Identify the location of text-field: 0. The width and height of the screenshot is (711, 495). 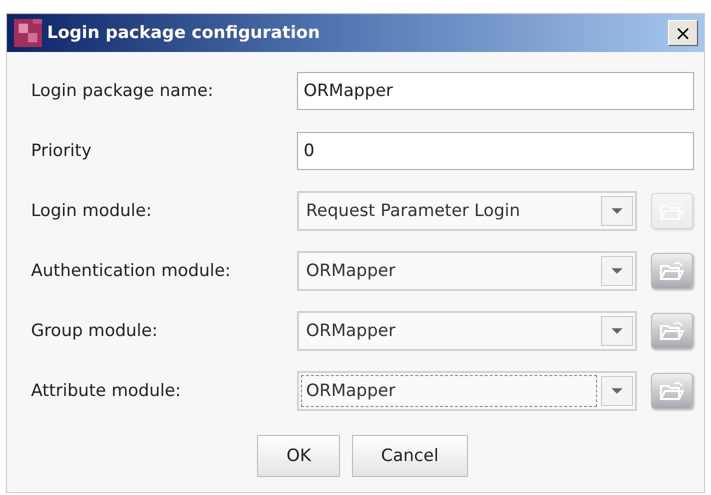
(495, 151).